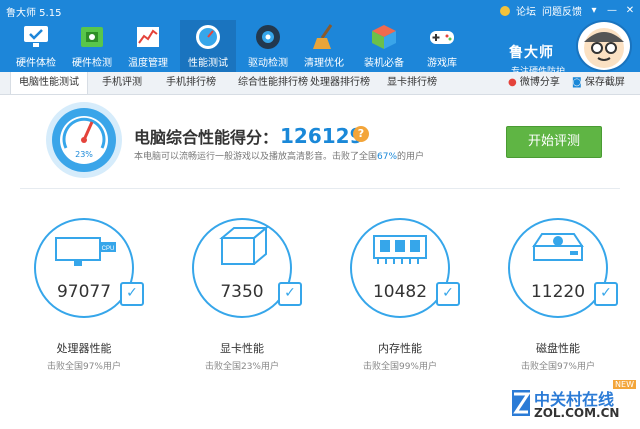  I want to click on gpu-box-icon, so click(244, 245).